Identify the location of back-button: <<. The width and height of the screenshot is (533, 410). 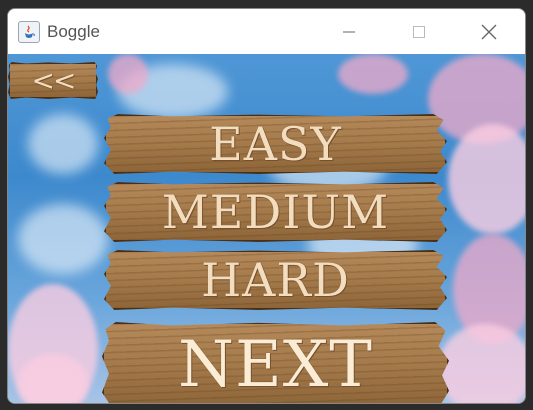
(53, 80).